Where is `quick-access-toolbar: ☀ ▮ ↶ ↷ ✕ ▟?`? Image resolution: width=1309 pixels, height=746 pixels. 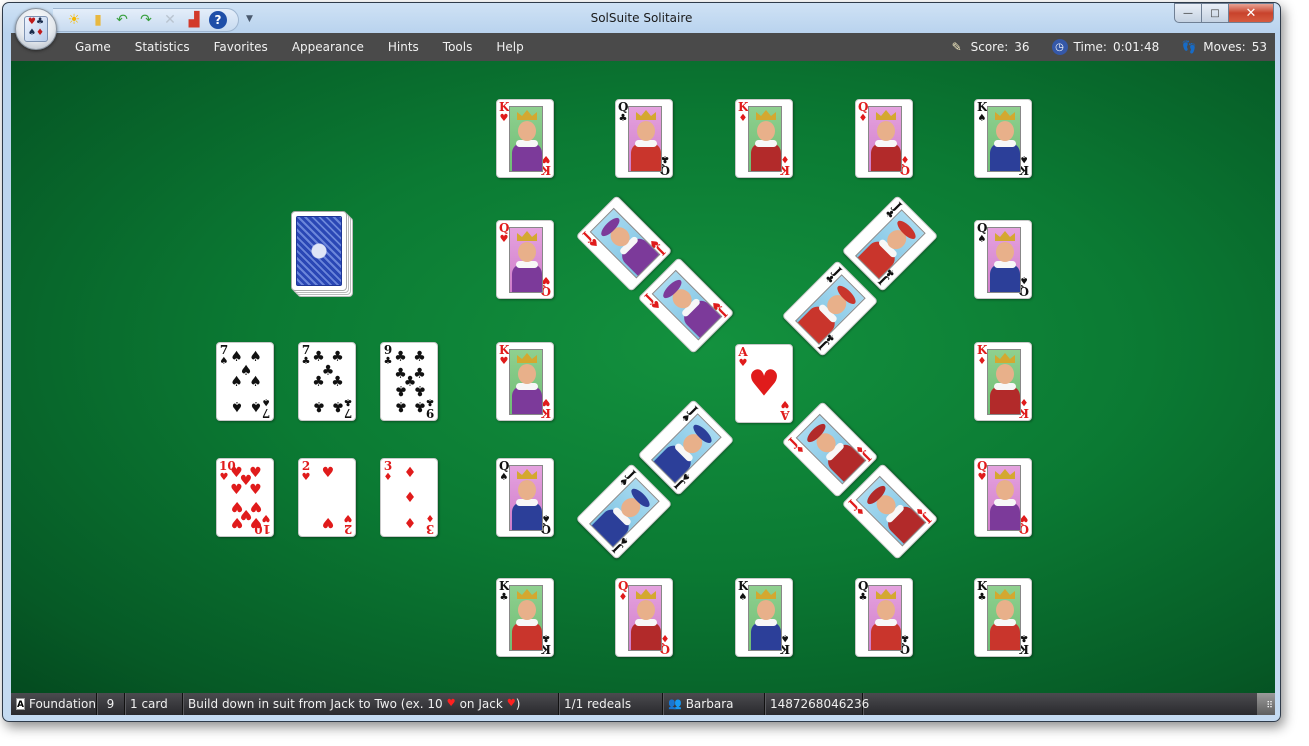
quick-access-toolbar: ☀ ▮ ↶ ↷ ✕ ▟? is located at coordinates (146, 20).